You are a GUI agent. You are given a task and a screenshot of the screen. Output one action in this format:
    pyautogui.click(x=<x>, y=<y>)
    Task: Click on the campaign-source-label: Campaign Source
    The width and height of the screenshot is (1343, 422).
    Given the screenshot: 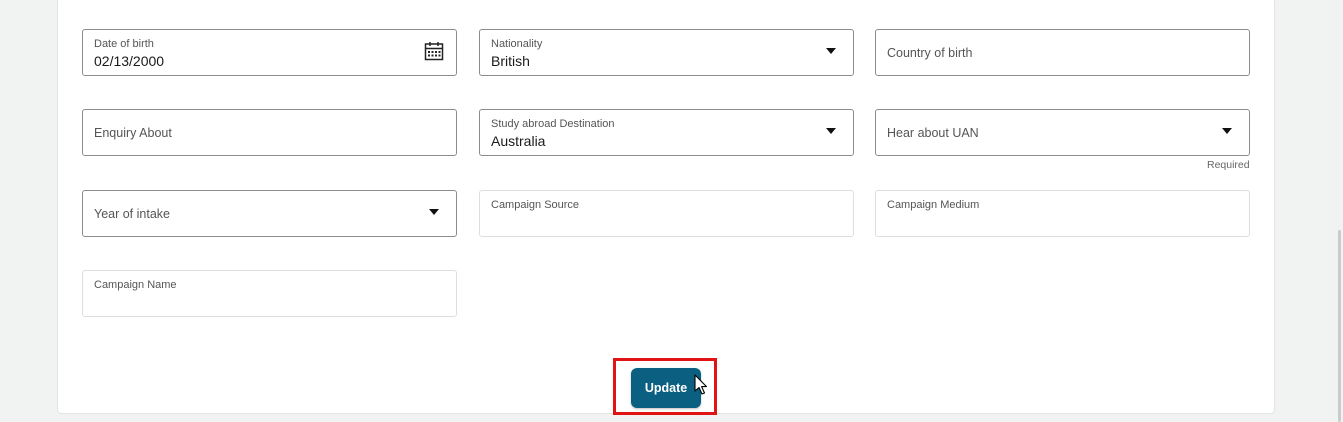 What is the action you would take?
    pyautogui.click(x=535, y=205)
    